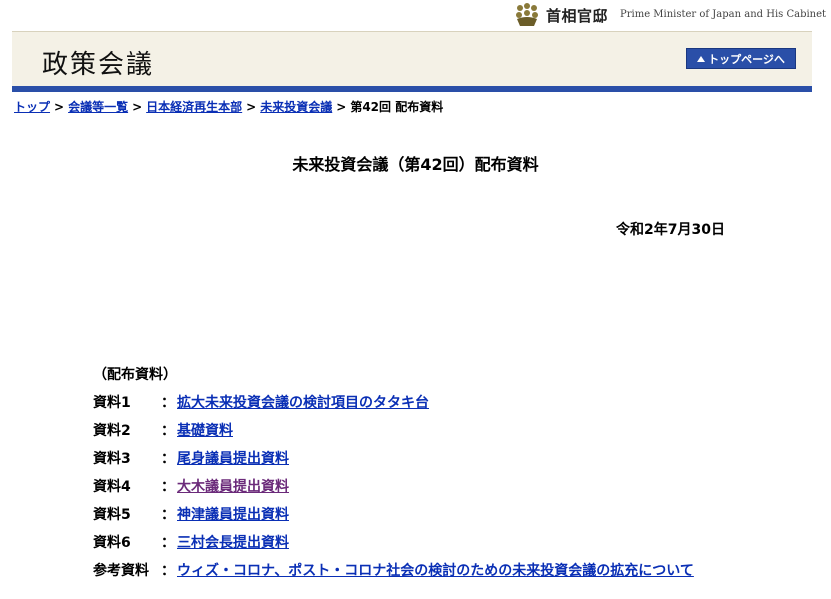  Describe the element at coordinates (397, 107) in the screenshot. I see `breadcrumb-current: 第42回 配布資料` at that location.